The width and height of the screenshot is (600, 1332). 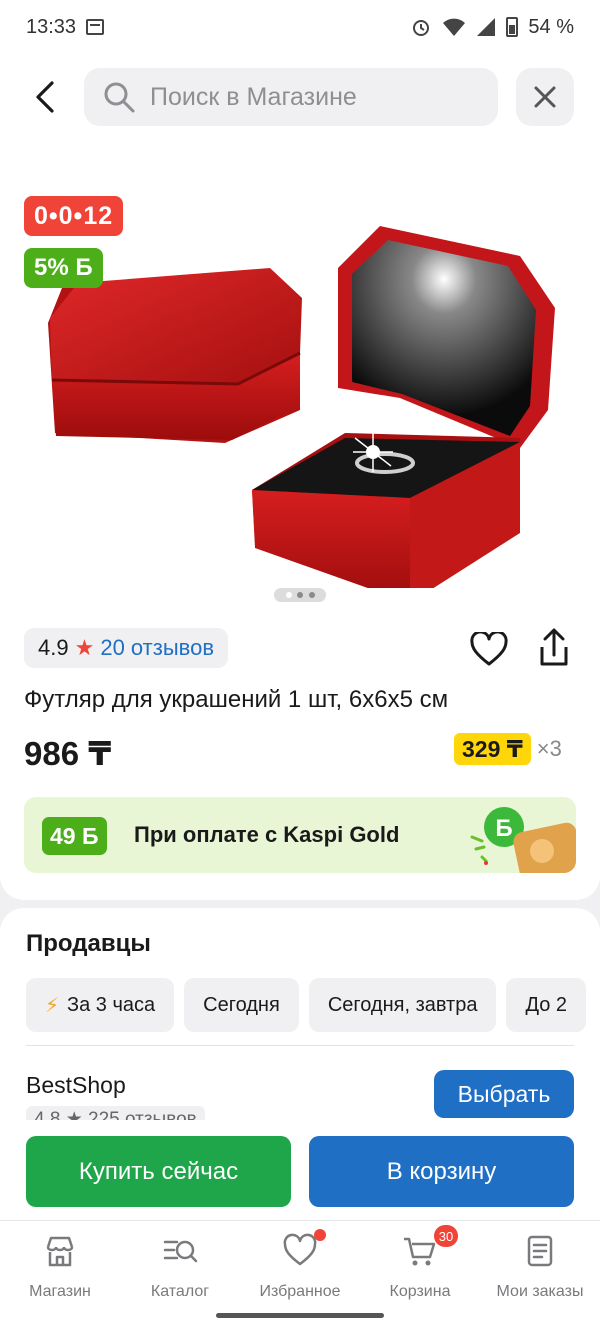 I want to click on rating-chip: 4.9 ★ 20 отзывов, so click(x=126, y=648).